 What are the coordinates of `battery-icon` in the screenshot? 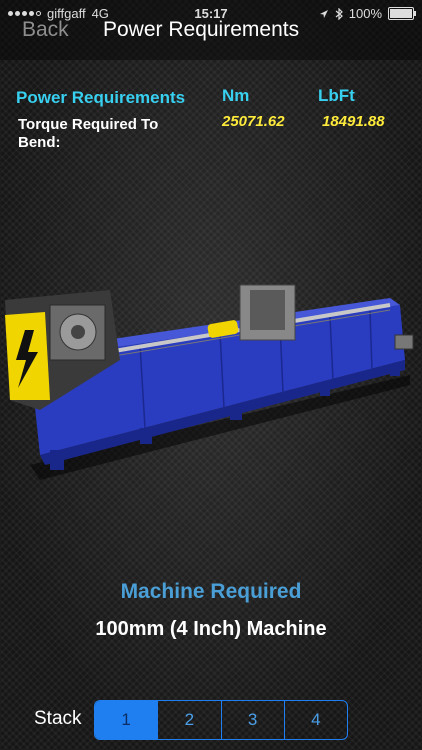 It's located at (402, 13).